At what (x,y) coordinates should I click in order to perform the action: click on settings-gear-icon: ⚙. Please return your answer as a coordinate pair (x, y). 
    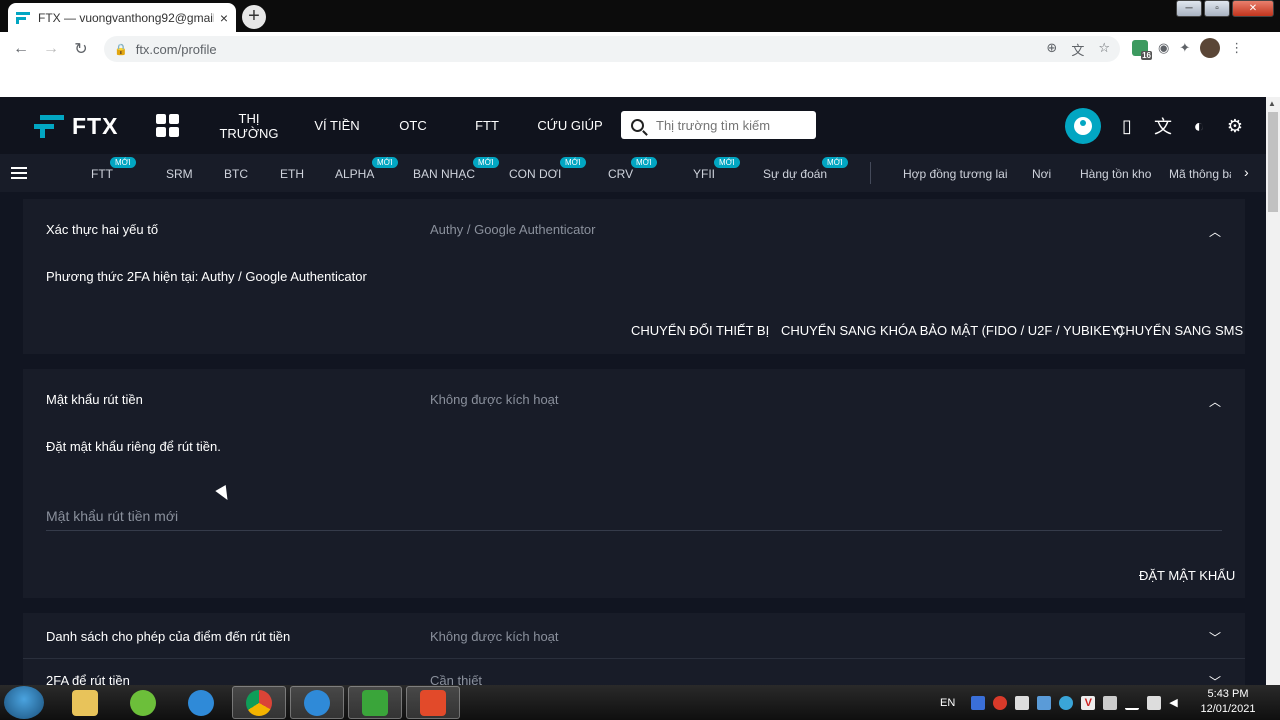
    Looking at the image, I should click on (1235, 126).